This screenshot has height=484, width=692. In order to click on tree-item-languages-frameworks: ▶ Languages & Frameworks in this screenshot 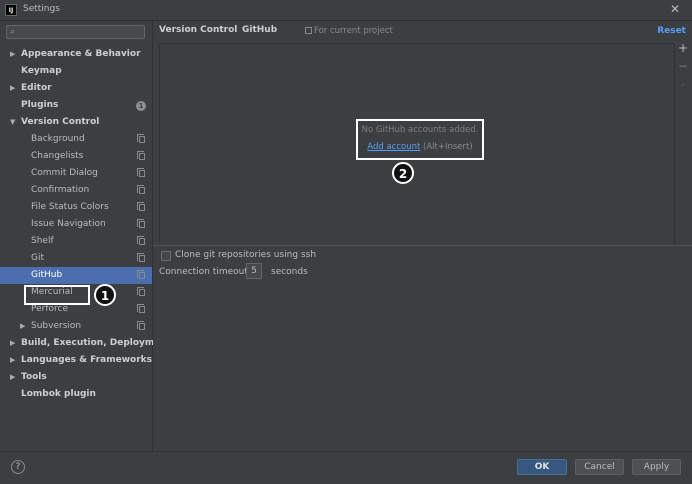, I will do `click(76, 360)`.